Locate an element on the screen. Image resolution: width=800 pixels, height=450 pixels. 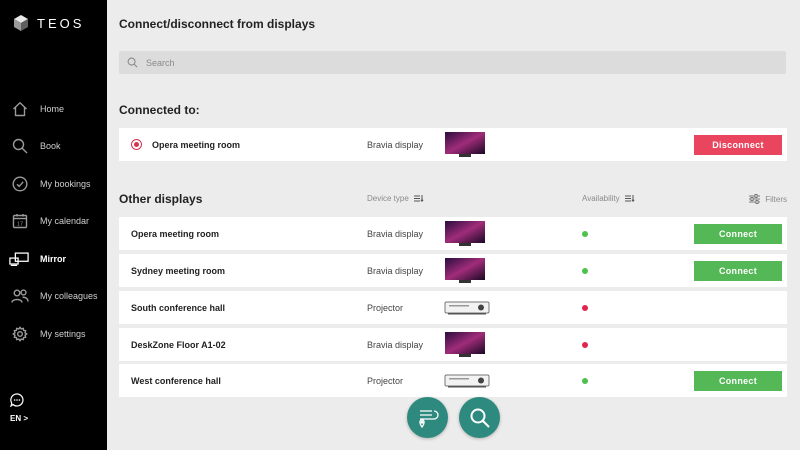
display-row: DeskZone Floor A1-02 Bravia display is located at coordinates (453, 344).